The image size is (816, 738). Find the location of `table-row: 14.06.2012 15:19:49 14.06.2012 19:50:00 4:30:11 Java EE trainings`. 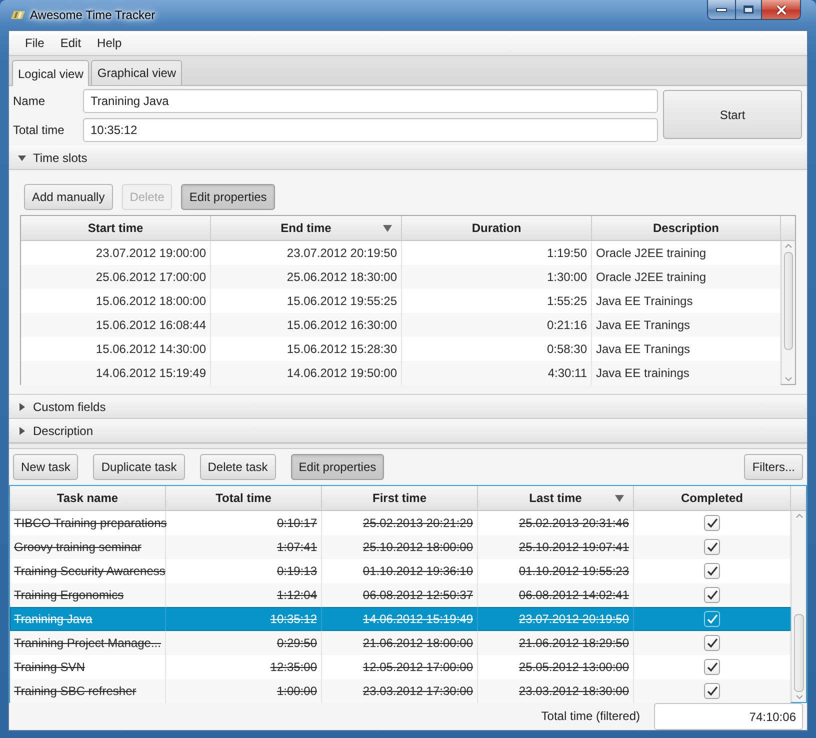

table-row: 14.06.2012 15:19:49 14.06.2012 19:50:00 4:30:11 Java EE trainings is located at coordinates (401, 373).